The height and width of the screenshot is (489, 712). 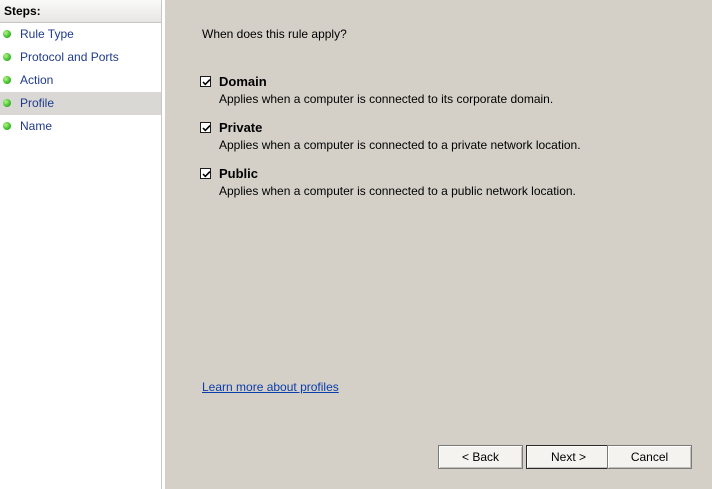 What do you see at coordinates (80, 103) in the screenshot?
I see `step-profile: Profile` at bounding box center [80, 103].